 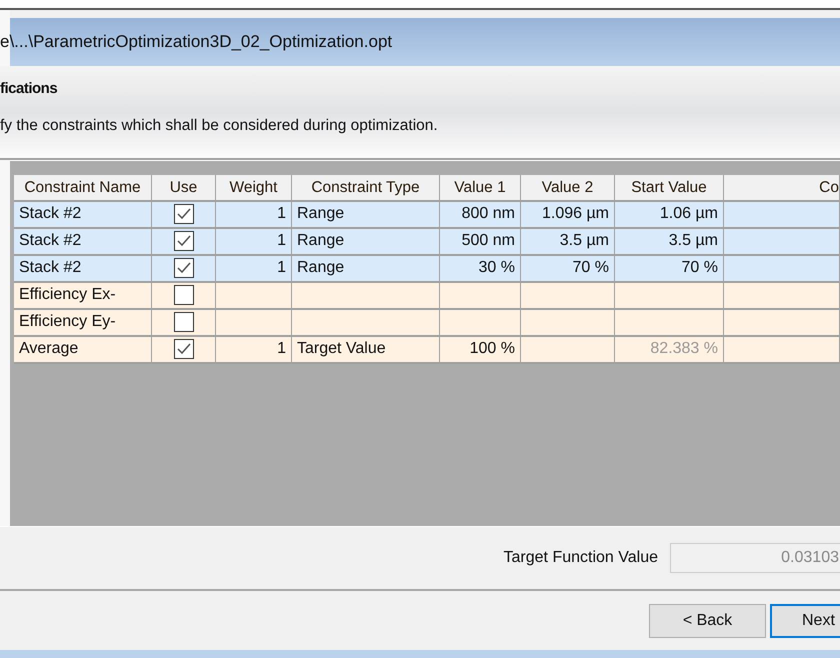 What do you see at coordinates (427, 323) in the screenshot?
I see `table-row: Efficiency Ey-` at bounding box center [427, 323].